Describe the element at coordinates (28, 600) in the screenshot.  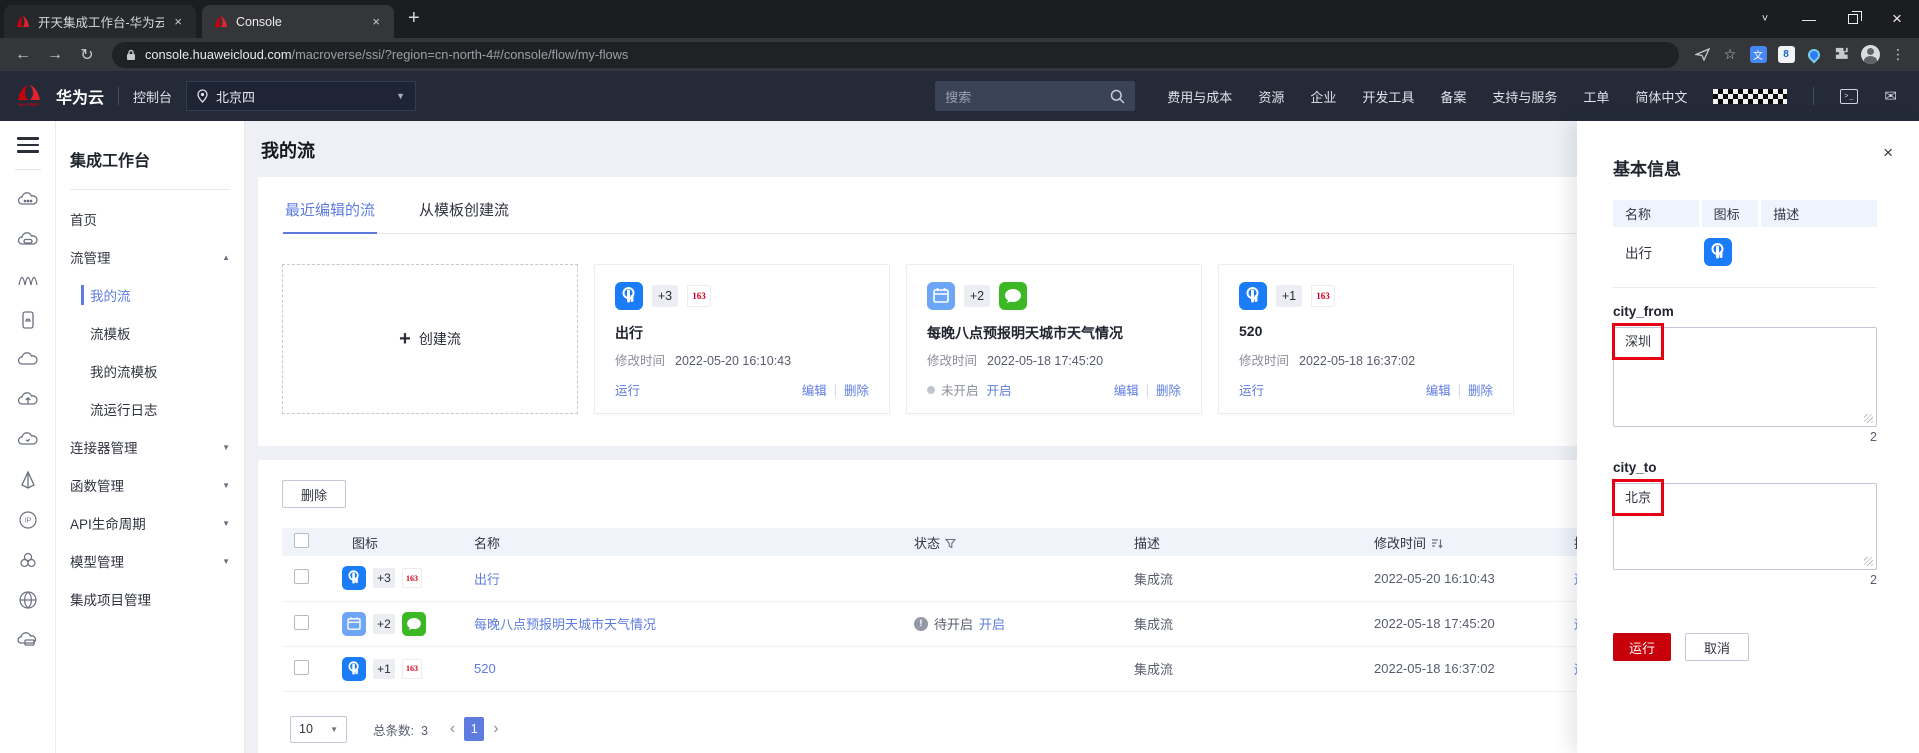
I see `rail-globe-icon` at that location.